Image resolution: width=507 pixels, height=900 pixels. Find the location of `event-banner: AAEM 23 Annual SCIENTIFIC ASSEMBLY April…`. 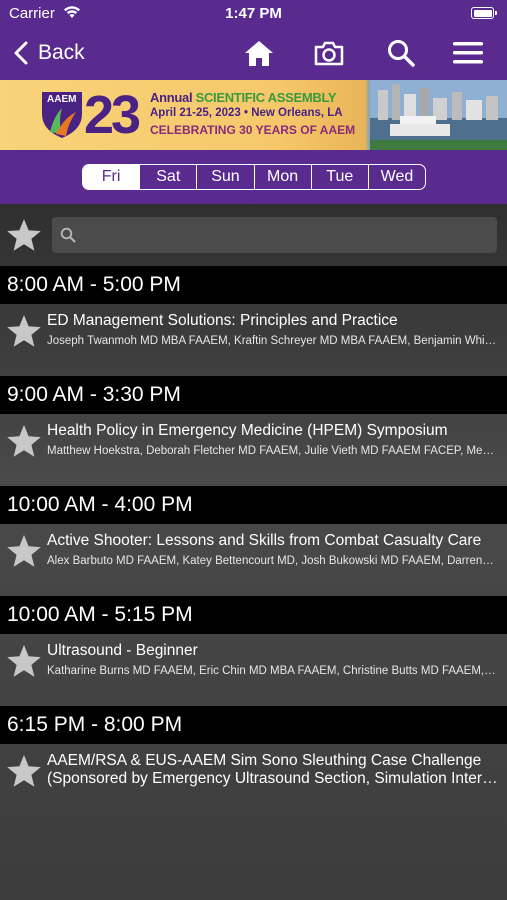

event-banner: AAEM 23 Annual SCIENTIFIC ASSEMBLY April… is located at coordinates (253, 115).